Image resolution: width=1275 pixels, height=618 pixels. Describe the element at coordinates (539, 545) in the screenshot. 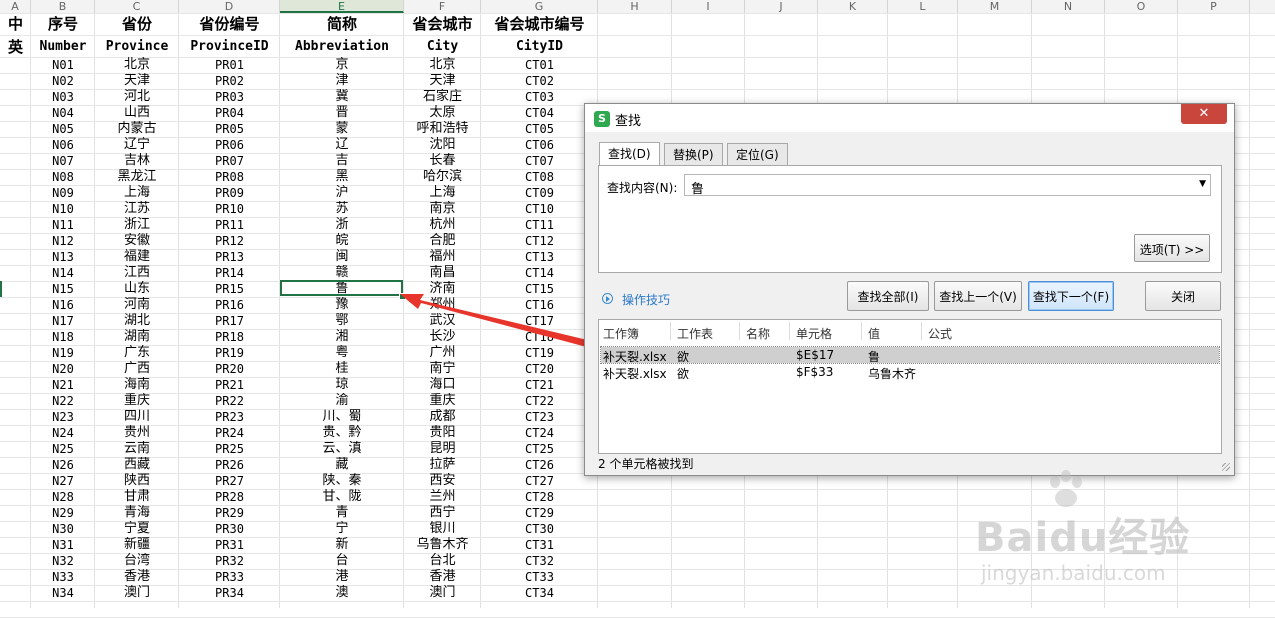

I see `table-cell: CT31` at that location.